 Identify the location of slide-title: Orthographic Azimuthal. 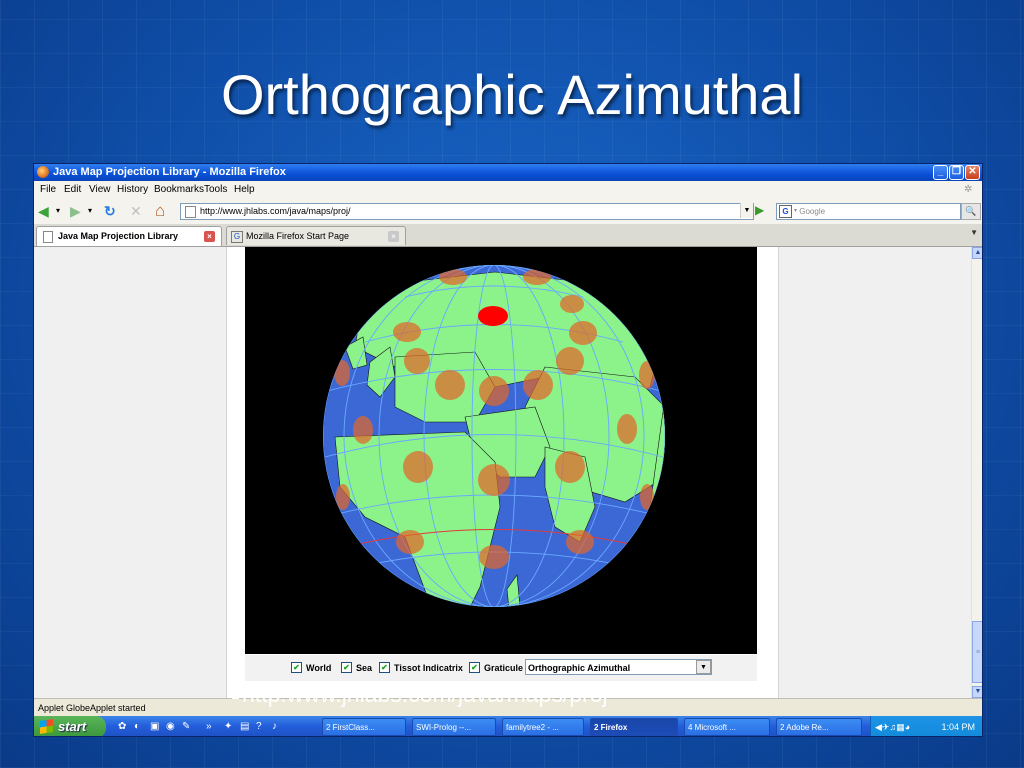
(512, 94).